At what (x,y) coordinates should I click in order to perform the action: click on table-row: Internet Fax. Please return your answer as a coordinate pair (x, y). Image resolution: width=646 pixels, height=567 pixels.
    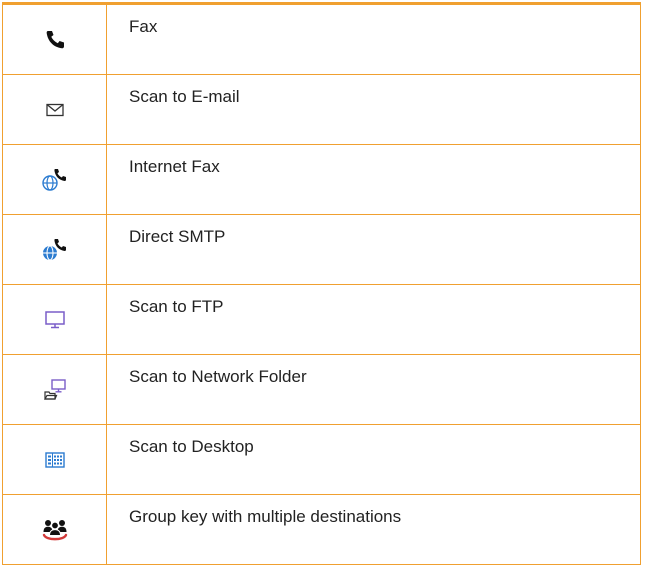
    Looking at the image, I should click on (321, 180).